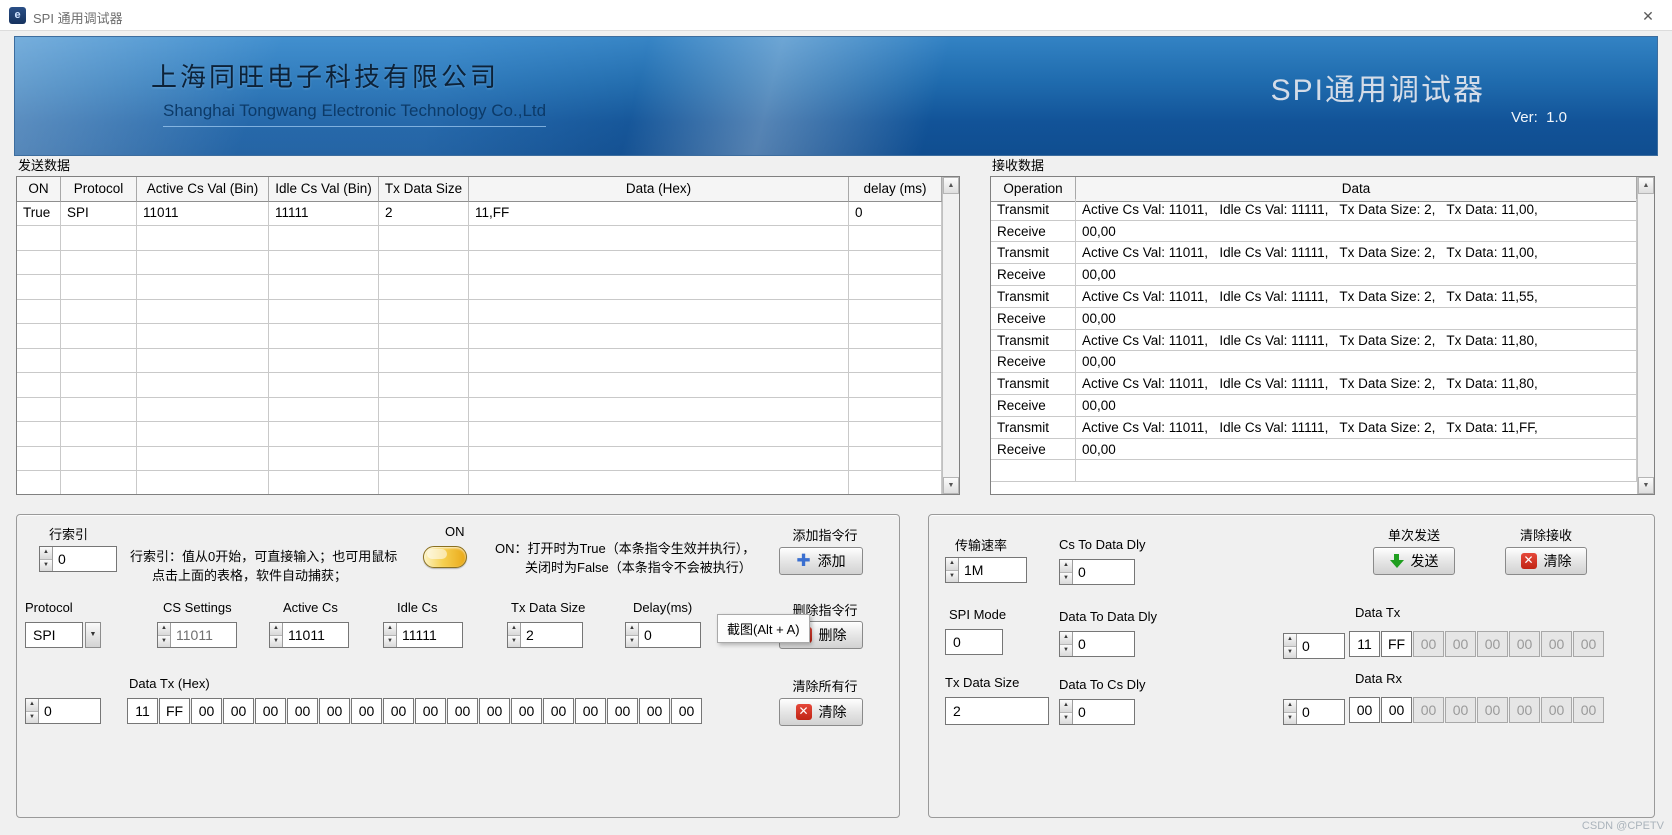 This screenshot has height=835, width=1672. What do you see at coordinates (1414, 561) in the screenshot?
I see `send-button: 发送` at bounding box center [1414, 561].